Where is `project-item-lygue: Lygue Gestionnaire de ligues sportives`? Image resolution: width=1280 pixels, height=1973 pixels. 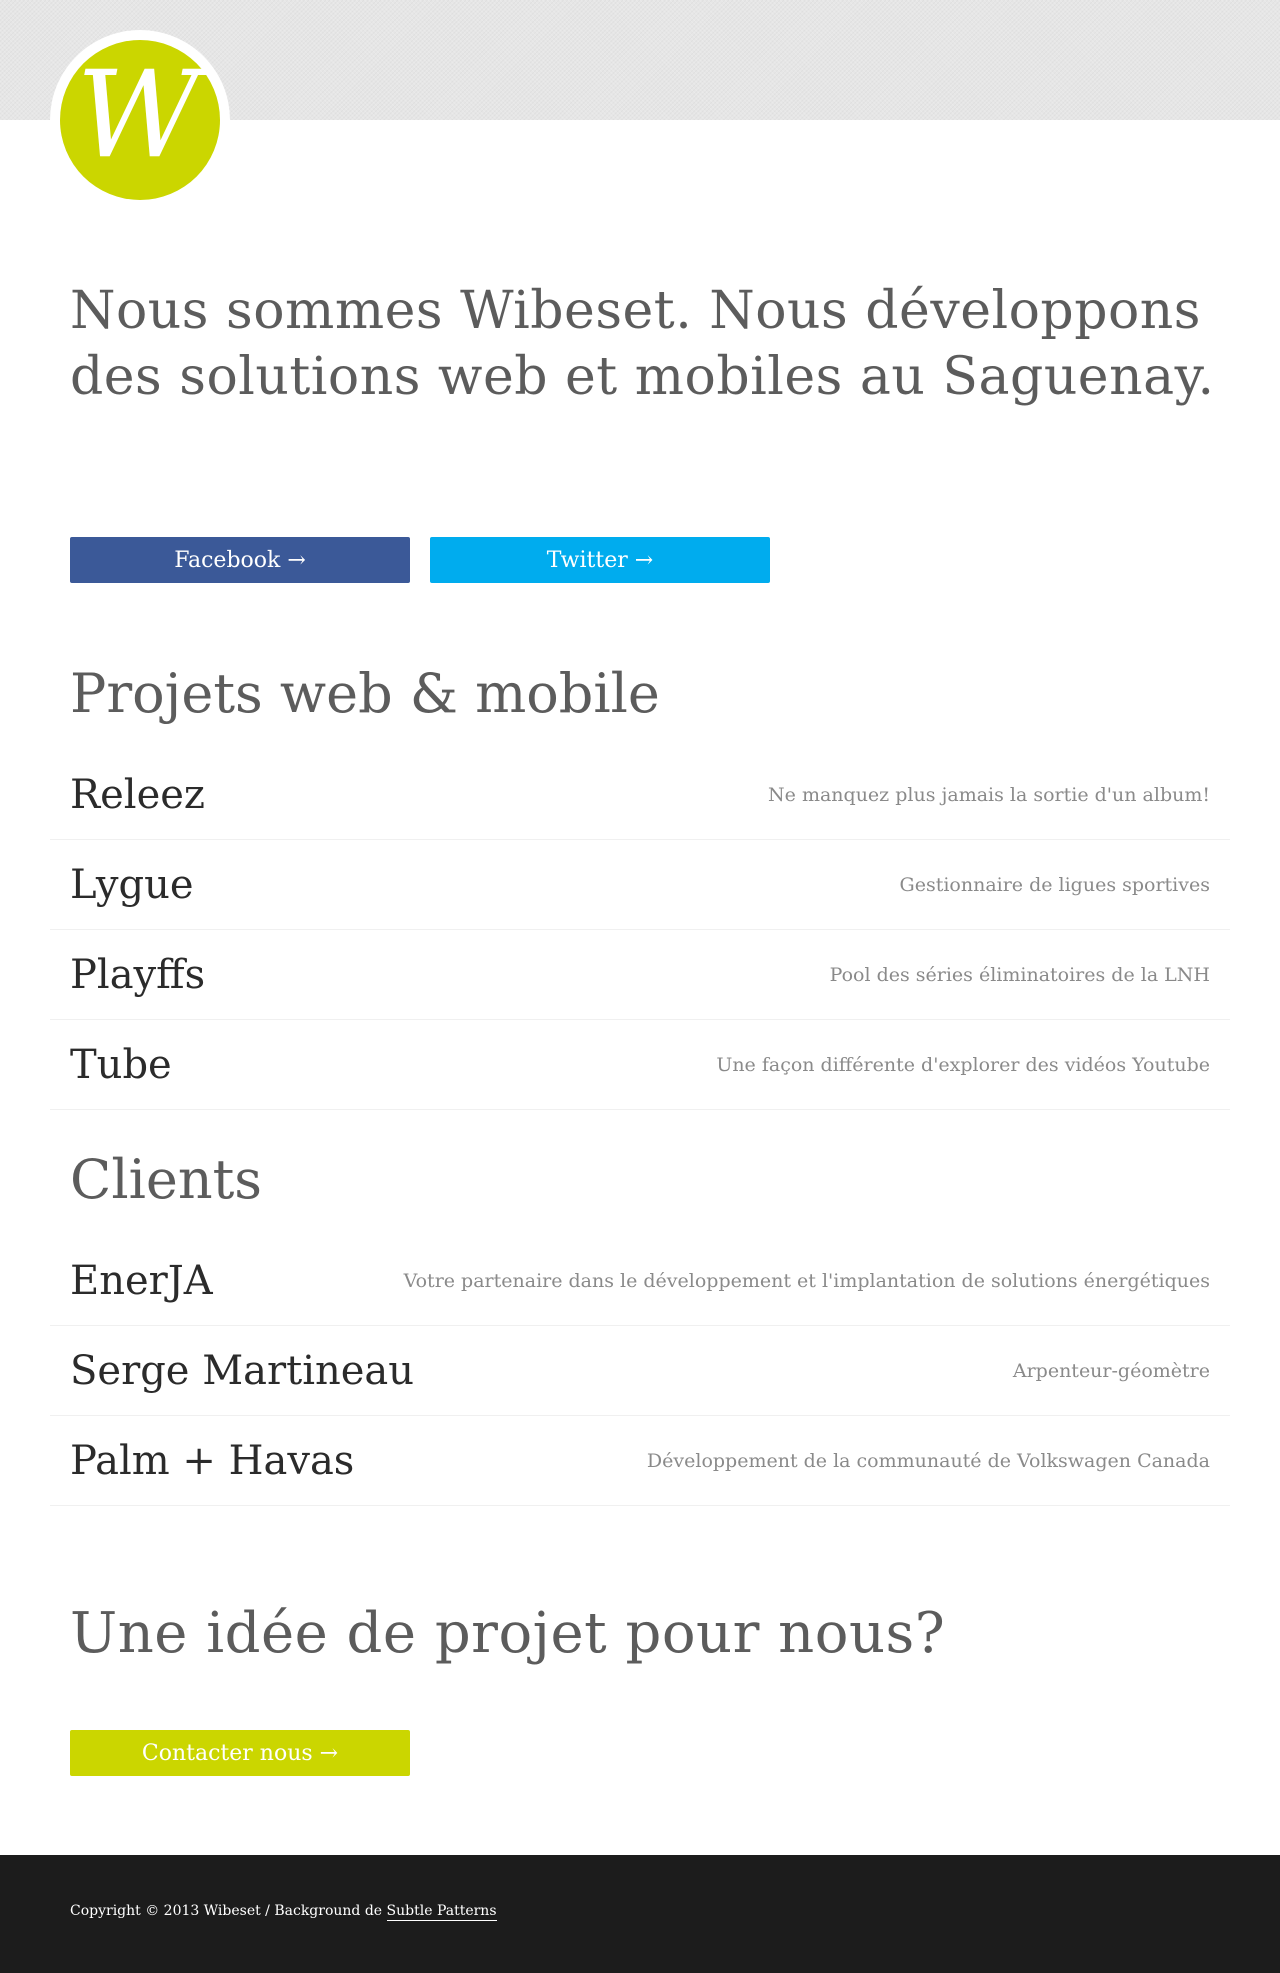 project-item-lygue: Lygue Gestionnaire de ligues sportives is located at coordinates (640, 885).